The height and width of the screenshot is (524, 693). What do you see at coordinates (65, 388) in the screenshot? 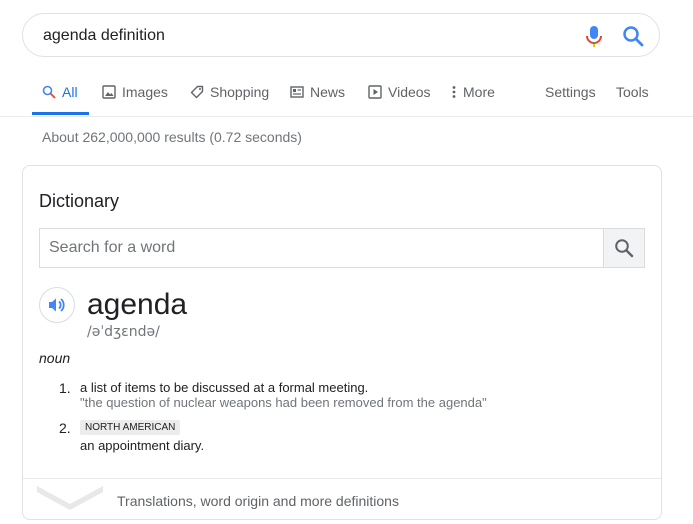
I see `sense-number: 1.` at bounding box center [65, 388].